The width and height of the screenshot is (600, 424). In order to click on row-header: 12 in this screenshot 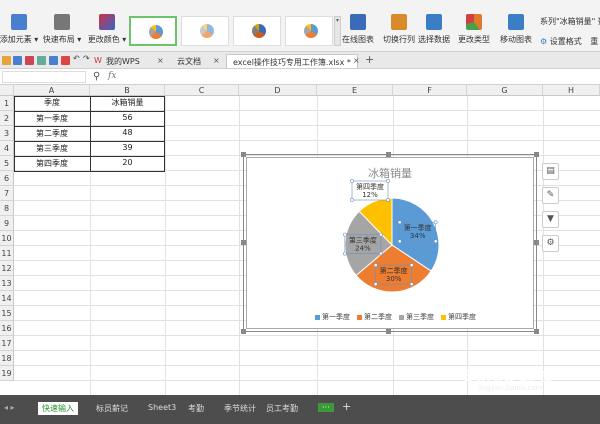, I will do `click(7, 268)`.